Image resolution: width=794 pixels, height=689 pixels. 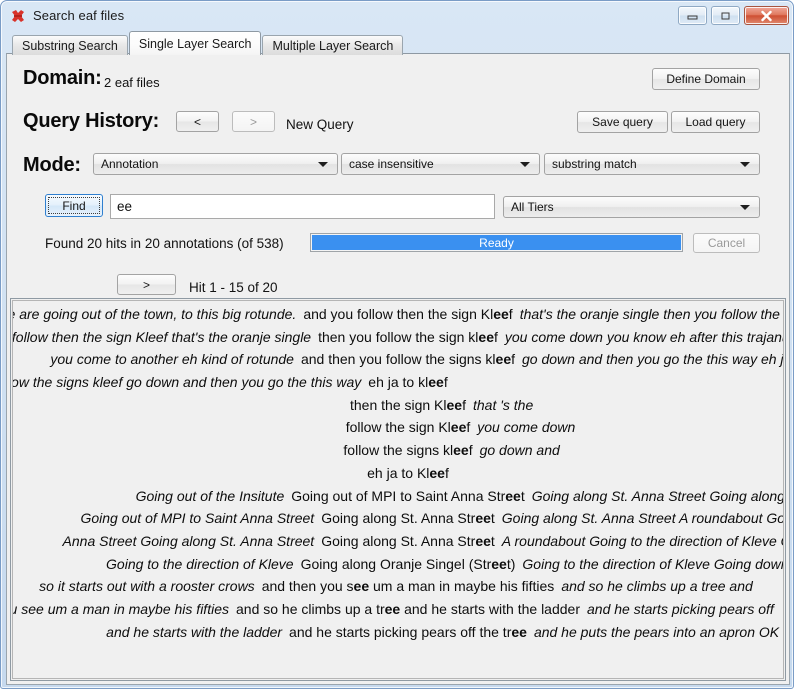 What do you see at coordinates (79, 15) in the screenshot?
I see `window-title: Search eaf files` at bounding box center [79, 15].